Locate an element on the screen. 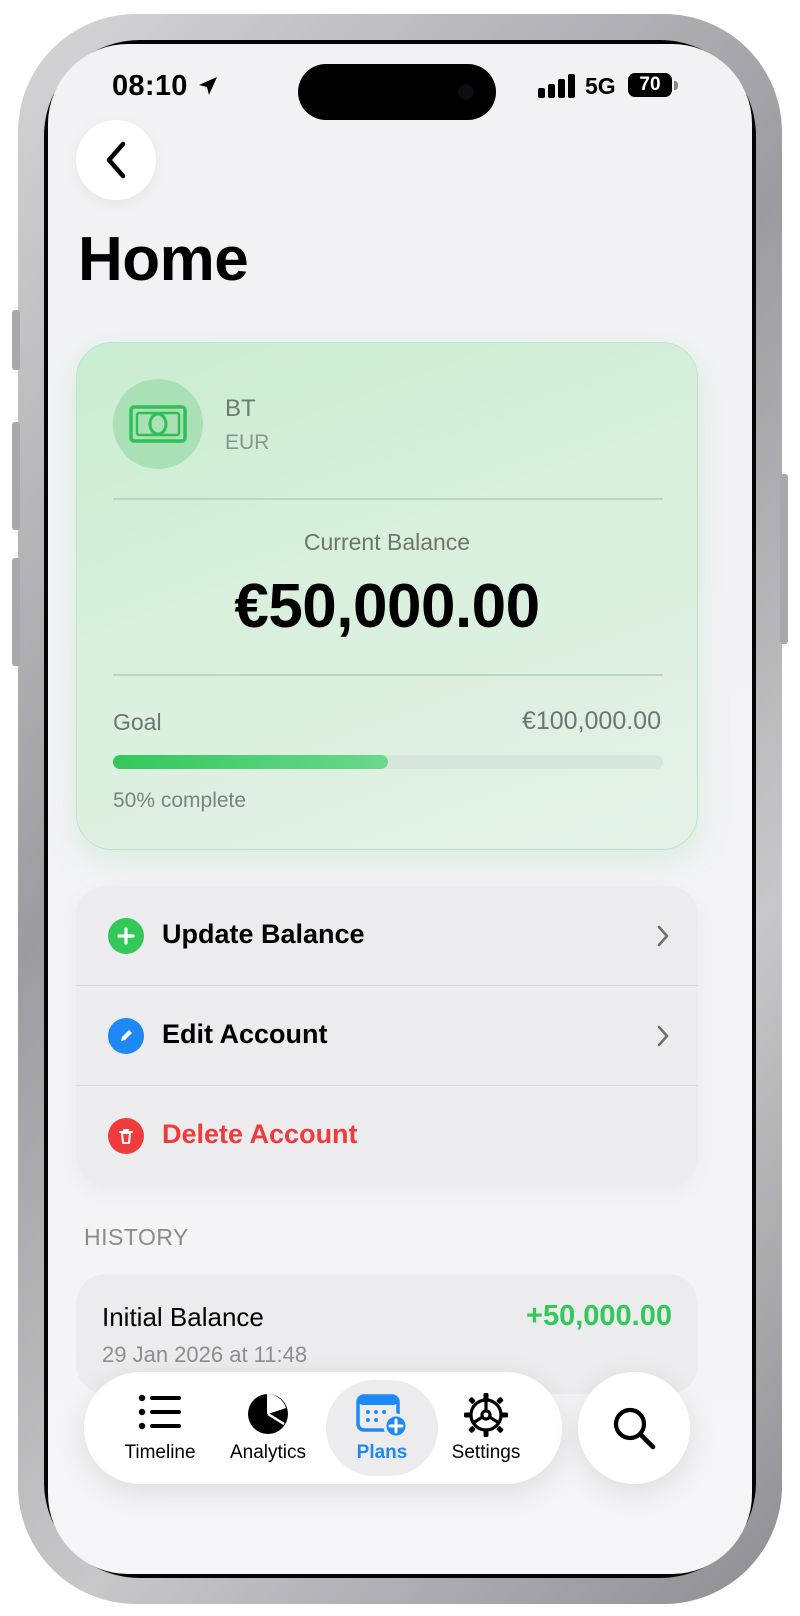  balance-label: Current Balance is located at coordinates (387, 542).